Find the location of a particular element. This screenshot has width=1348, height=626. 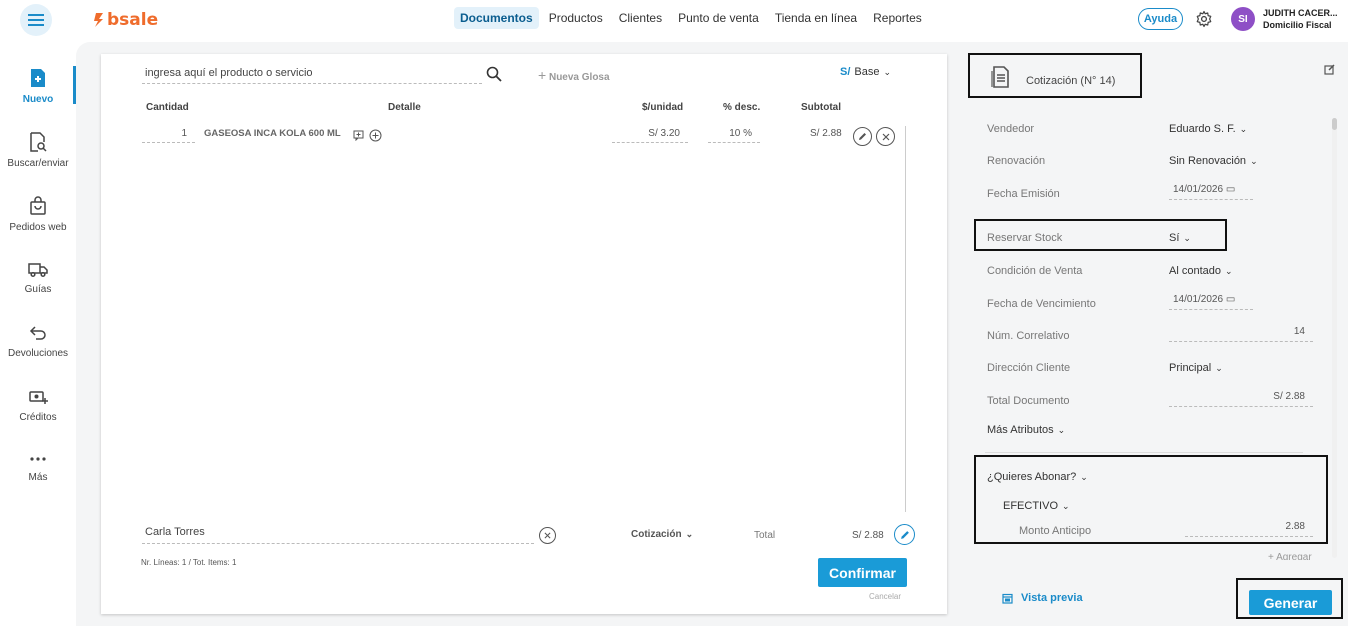

panel-scrollbar-thumb is located at coordinates (1334, 124).